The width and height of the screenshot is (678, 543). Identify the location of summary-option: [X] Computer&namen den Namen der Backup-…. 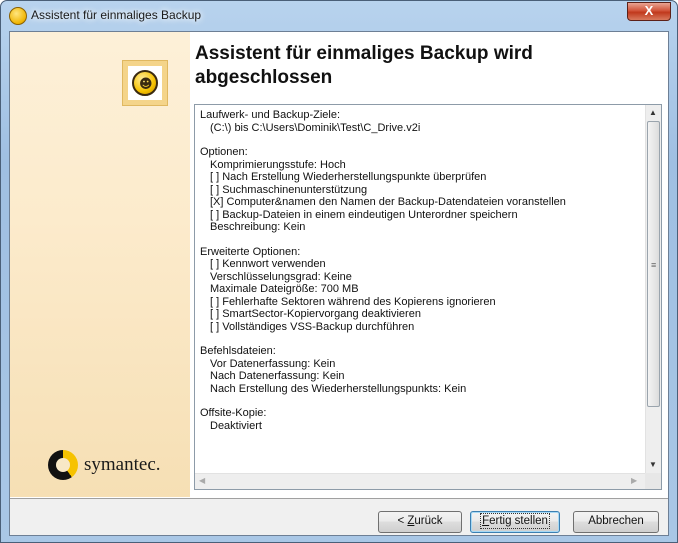
(388, 202).